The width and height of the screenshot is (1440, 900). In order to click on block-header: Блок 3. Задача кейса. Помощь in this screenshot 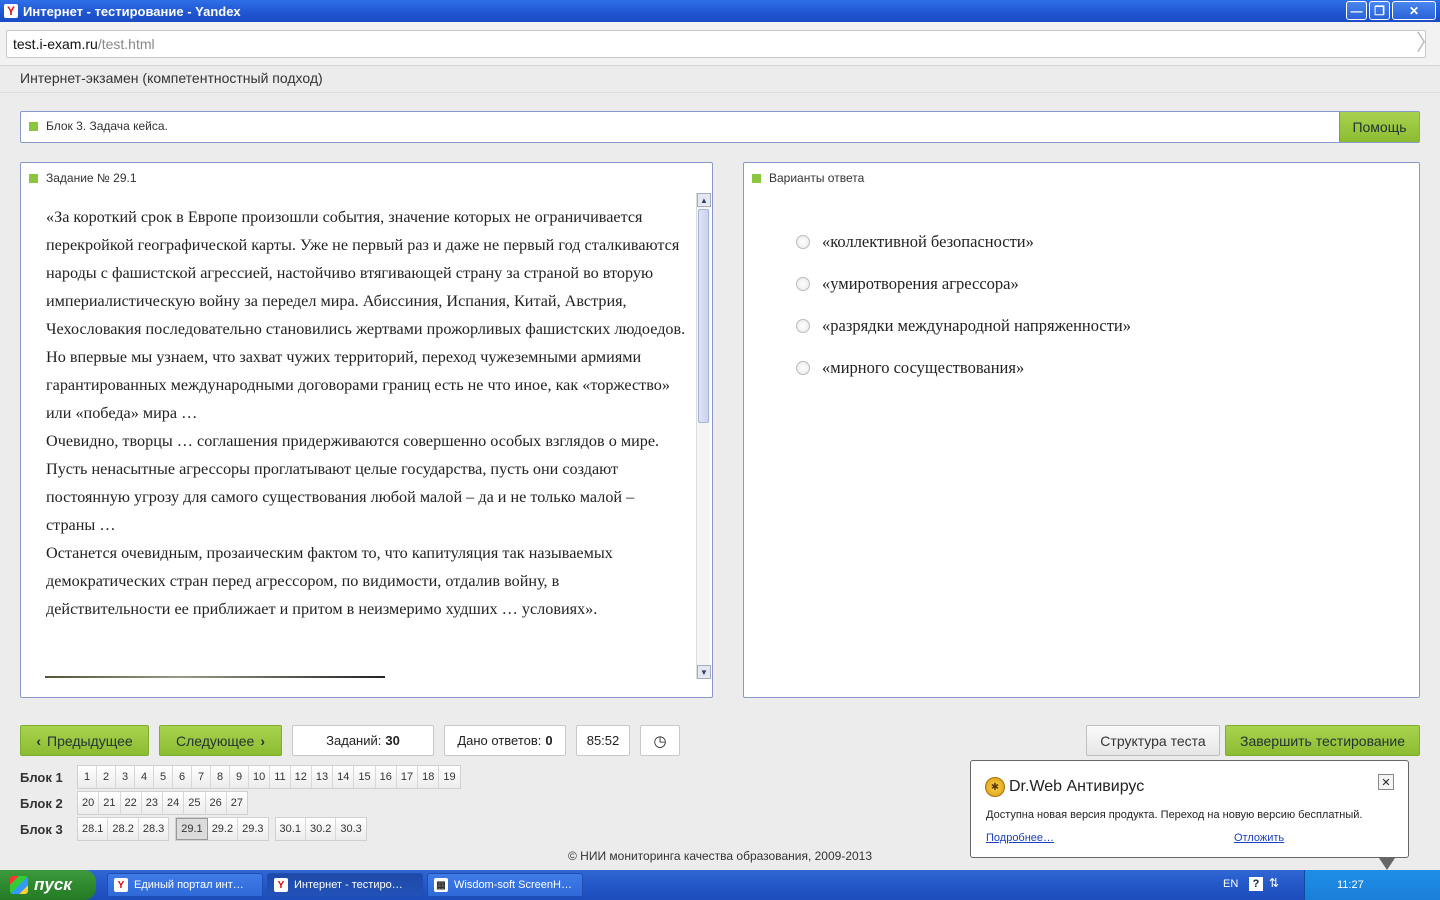, I will do `click(720, 127)`.